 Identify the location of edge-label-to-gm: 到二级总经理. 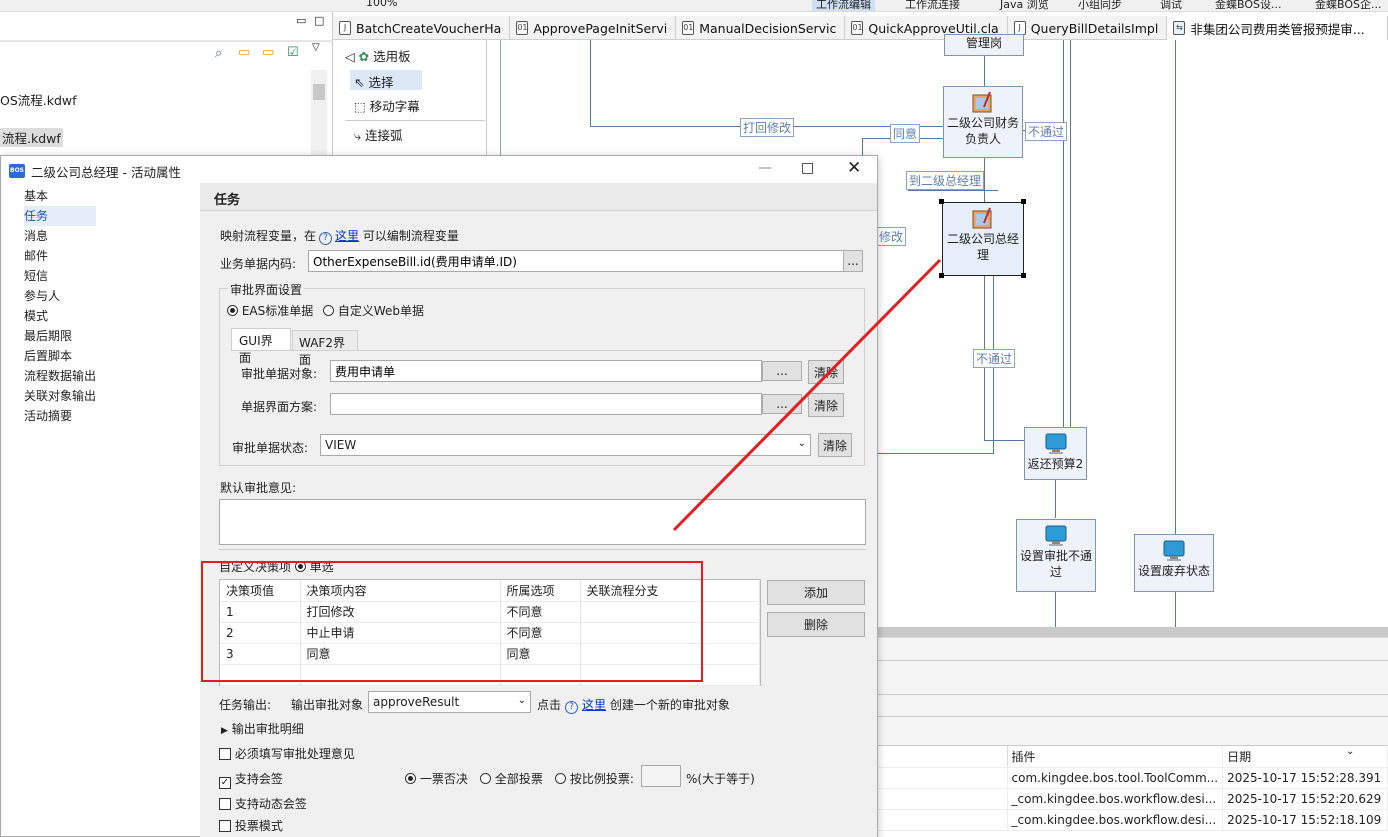
(945, 180).